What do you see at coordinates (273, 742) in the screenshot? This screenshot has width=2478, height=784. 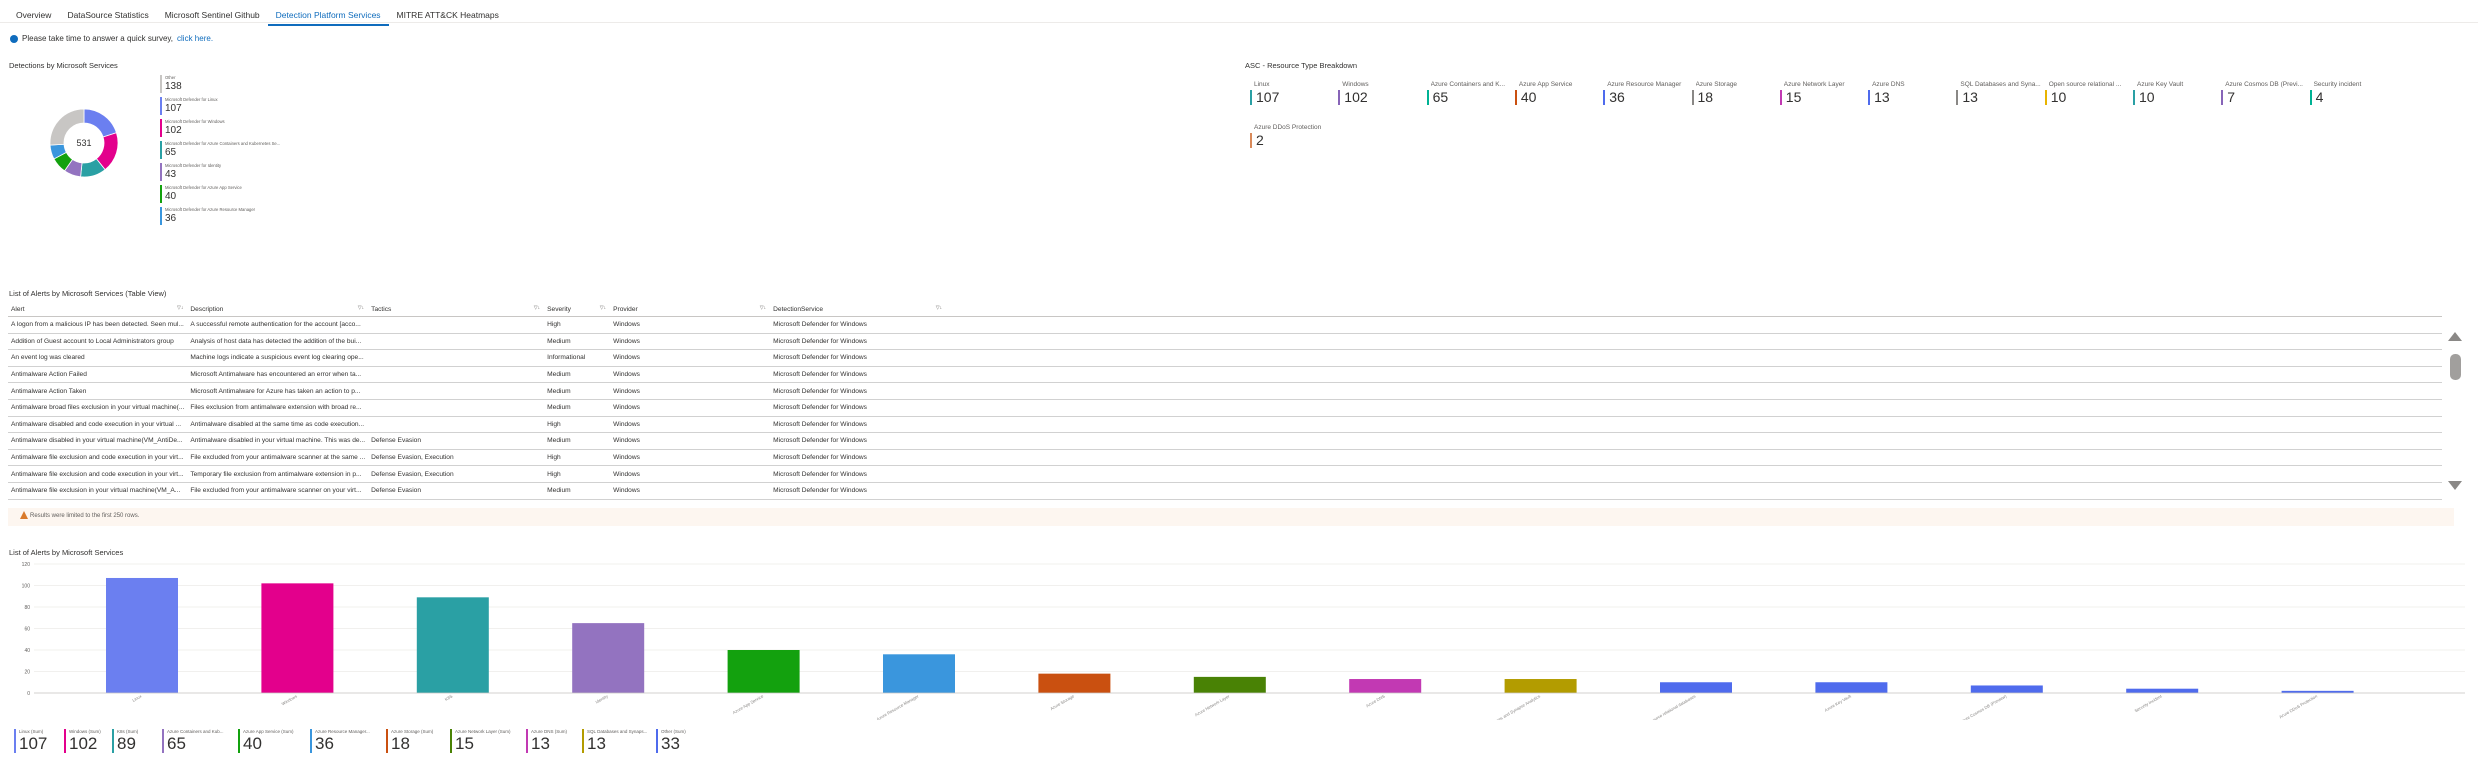 I see `bar-legend-item: Azure App Service (Sum) 40` at bounding box center [273, 742].